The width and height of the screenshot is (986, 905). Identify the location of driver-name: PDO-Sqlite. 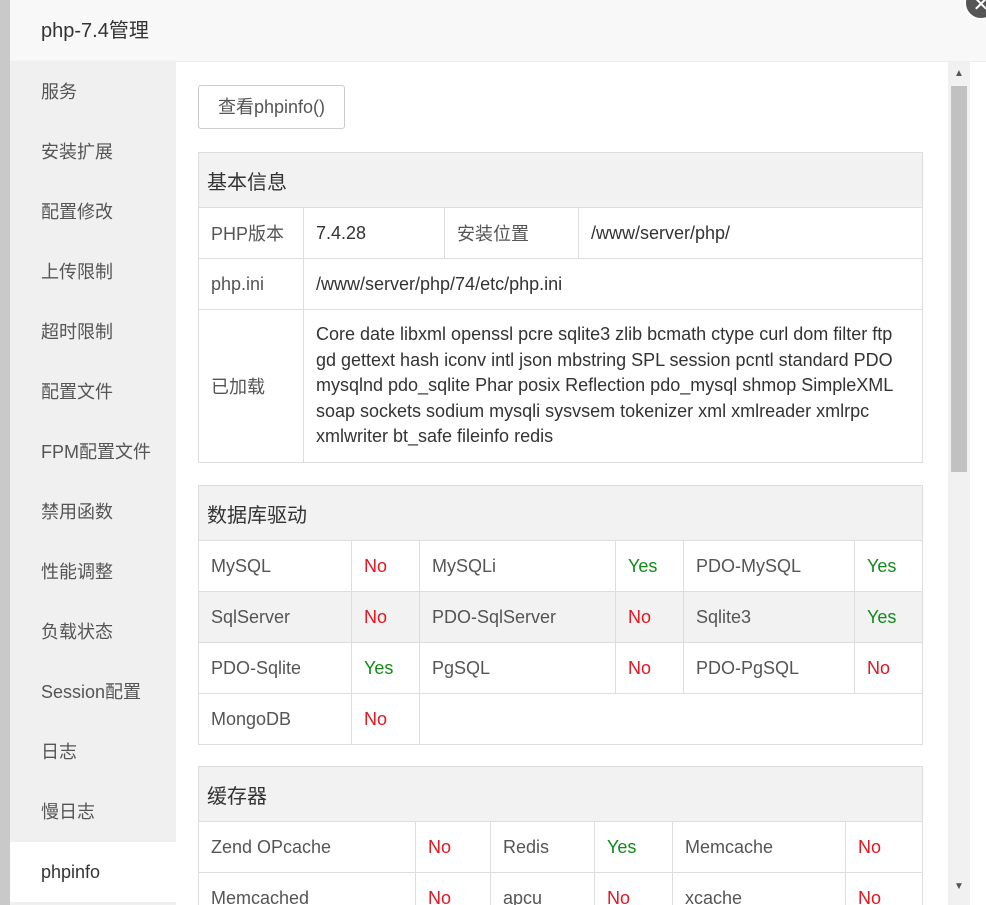
(275, 668).